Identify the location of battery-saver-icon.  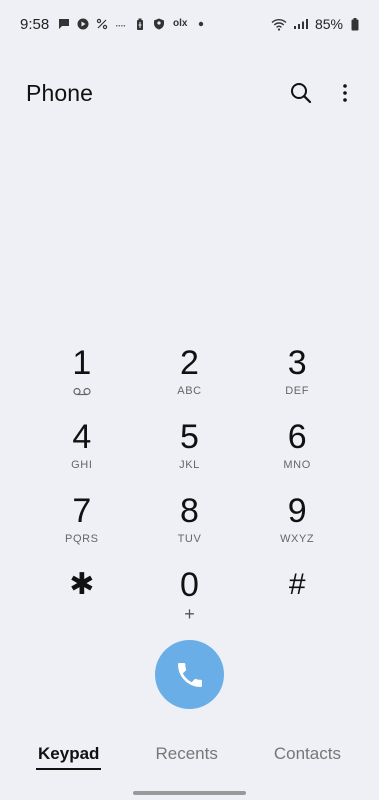
(140, 24).